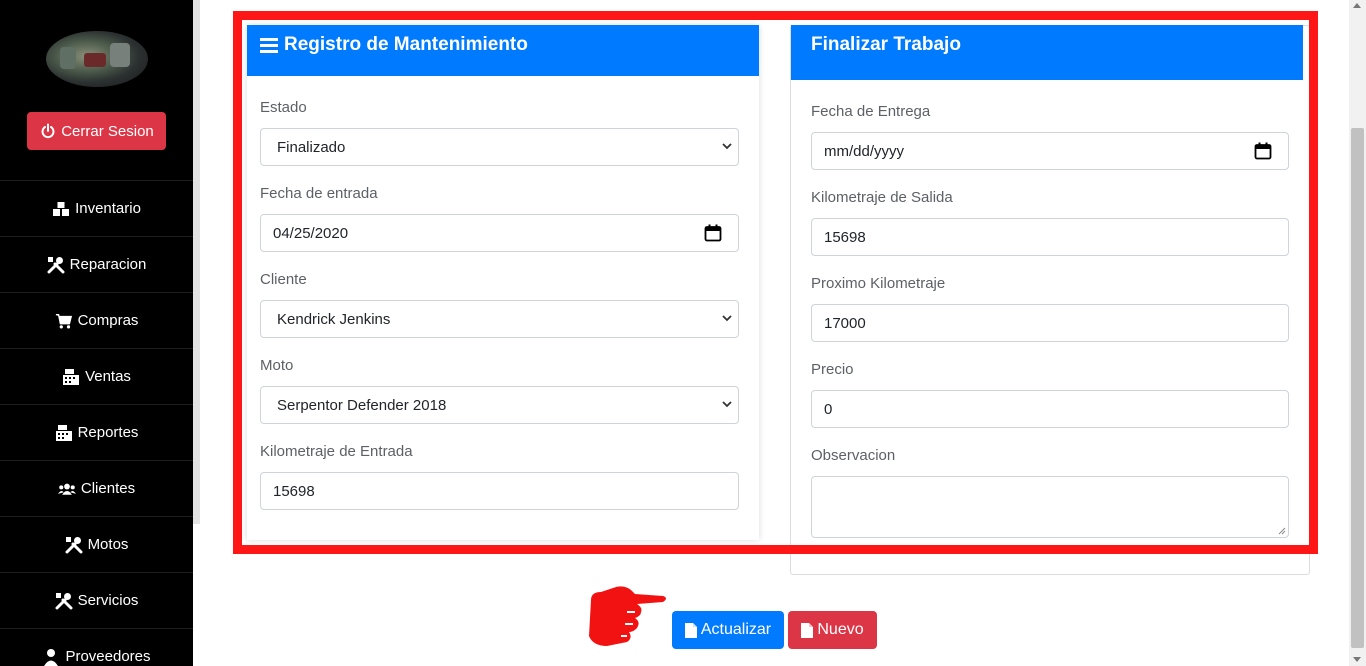 The height and width of the screenshot is (666, 1366). I want to click on sidebar-item-label: Reportes, so click(108, 432).